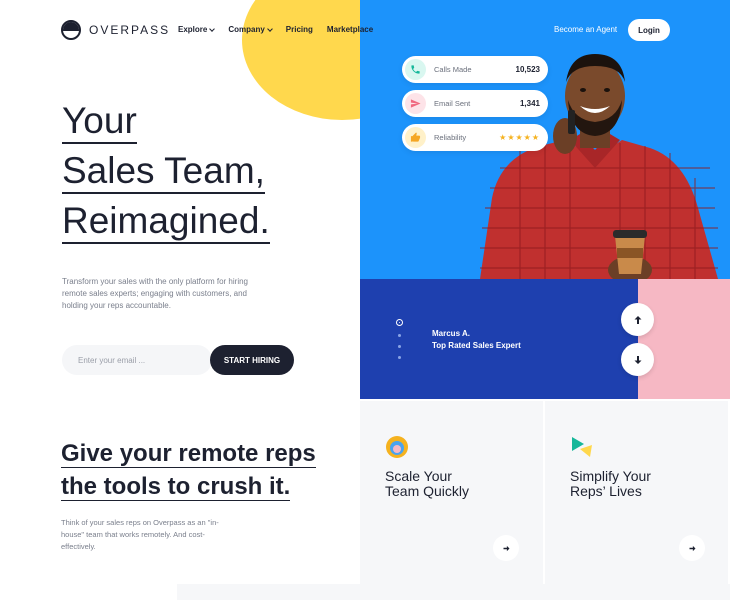 The image size is (730, 600). Describe the element at coordinates (452, 103) in the screenshot. I see `stat-label: Email Sent` at that location.